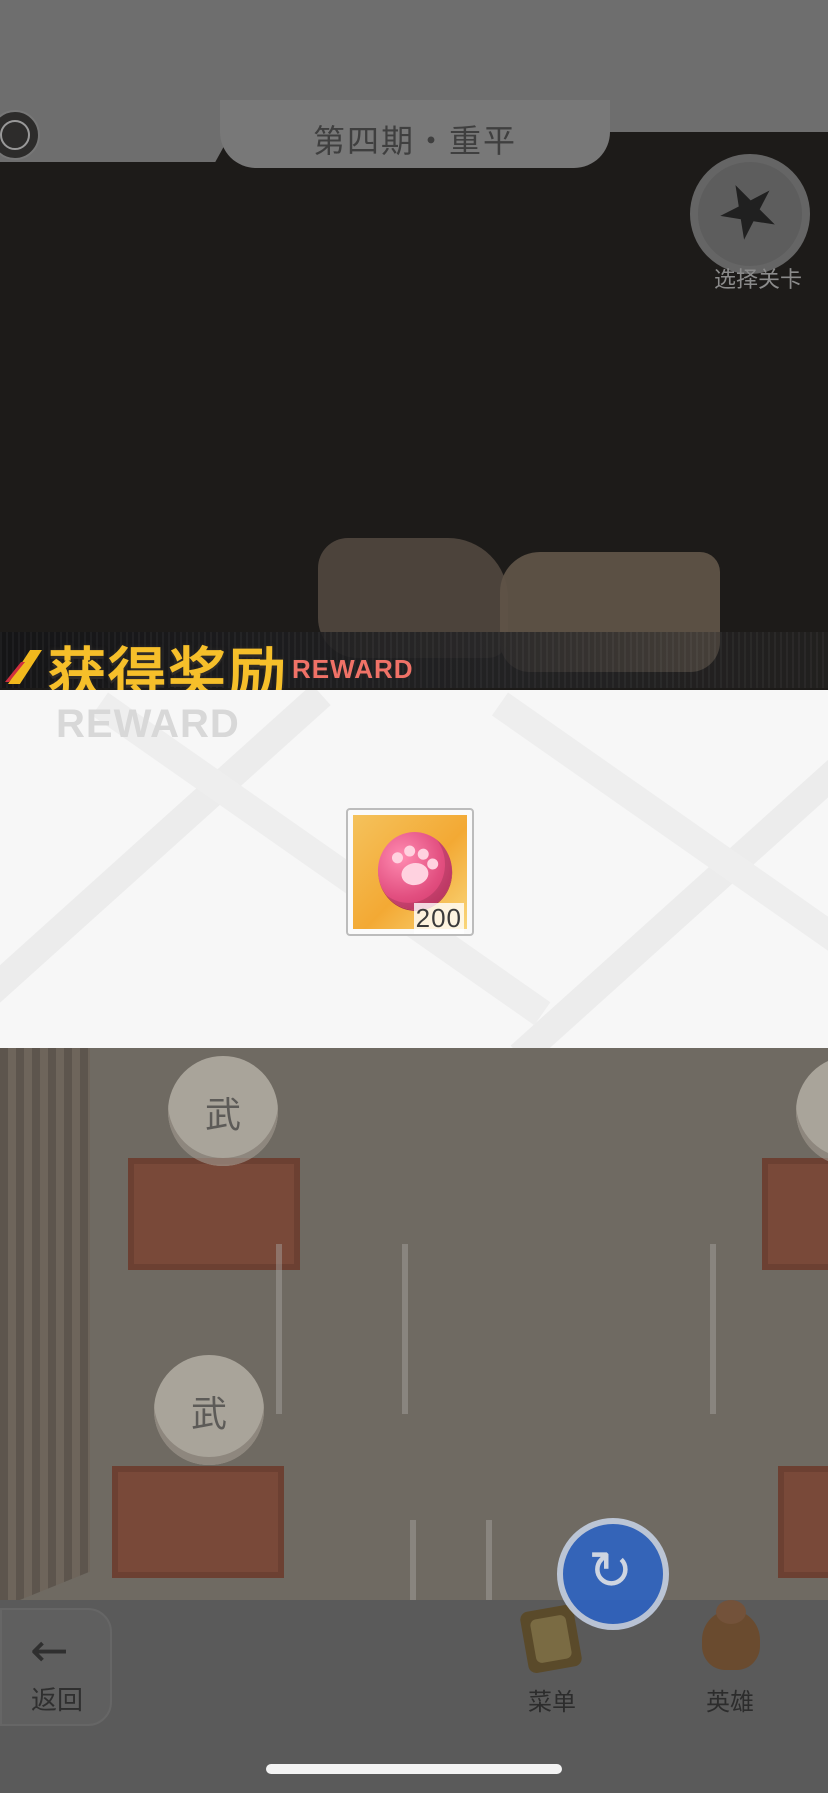 The height and width of the screenshot is (1793, 828). I want to click on hero-button: 英雄, so click(730, 1664).